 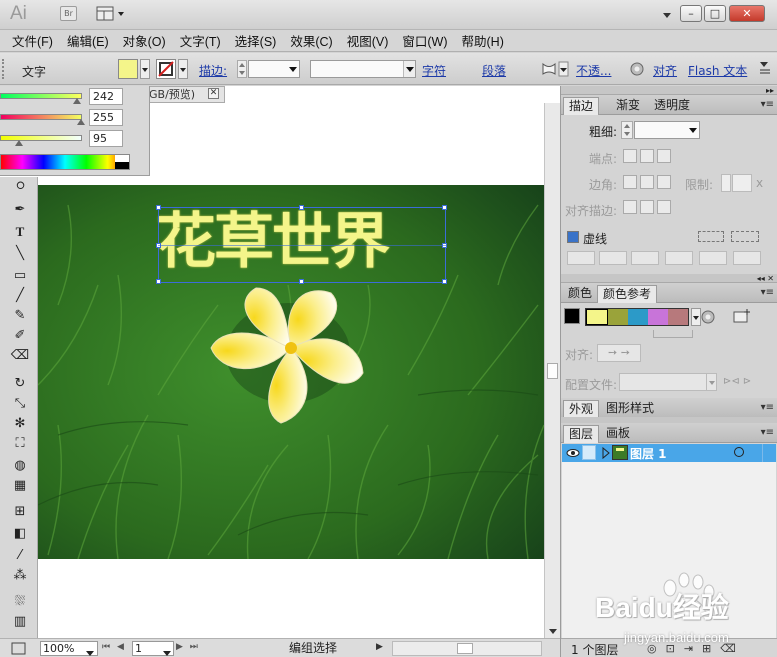 I want to click on align-outside-button, so click(x=664, y=207).